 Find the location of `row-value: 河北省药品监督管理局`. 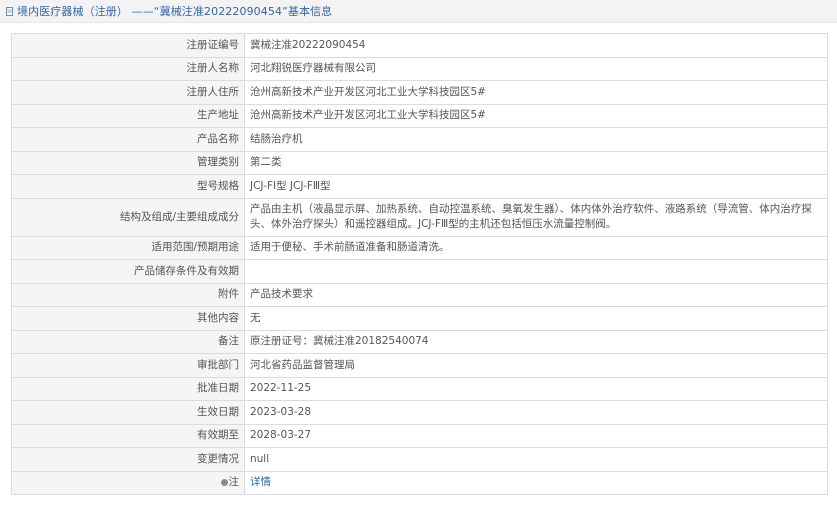

row-value: 河北省药品监督管理局 is located at coordinates (536, 365).